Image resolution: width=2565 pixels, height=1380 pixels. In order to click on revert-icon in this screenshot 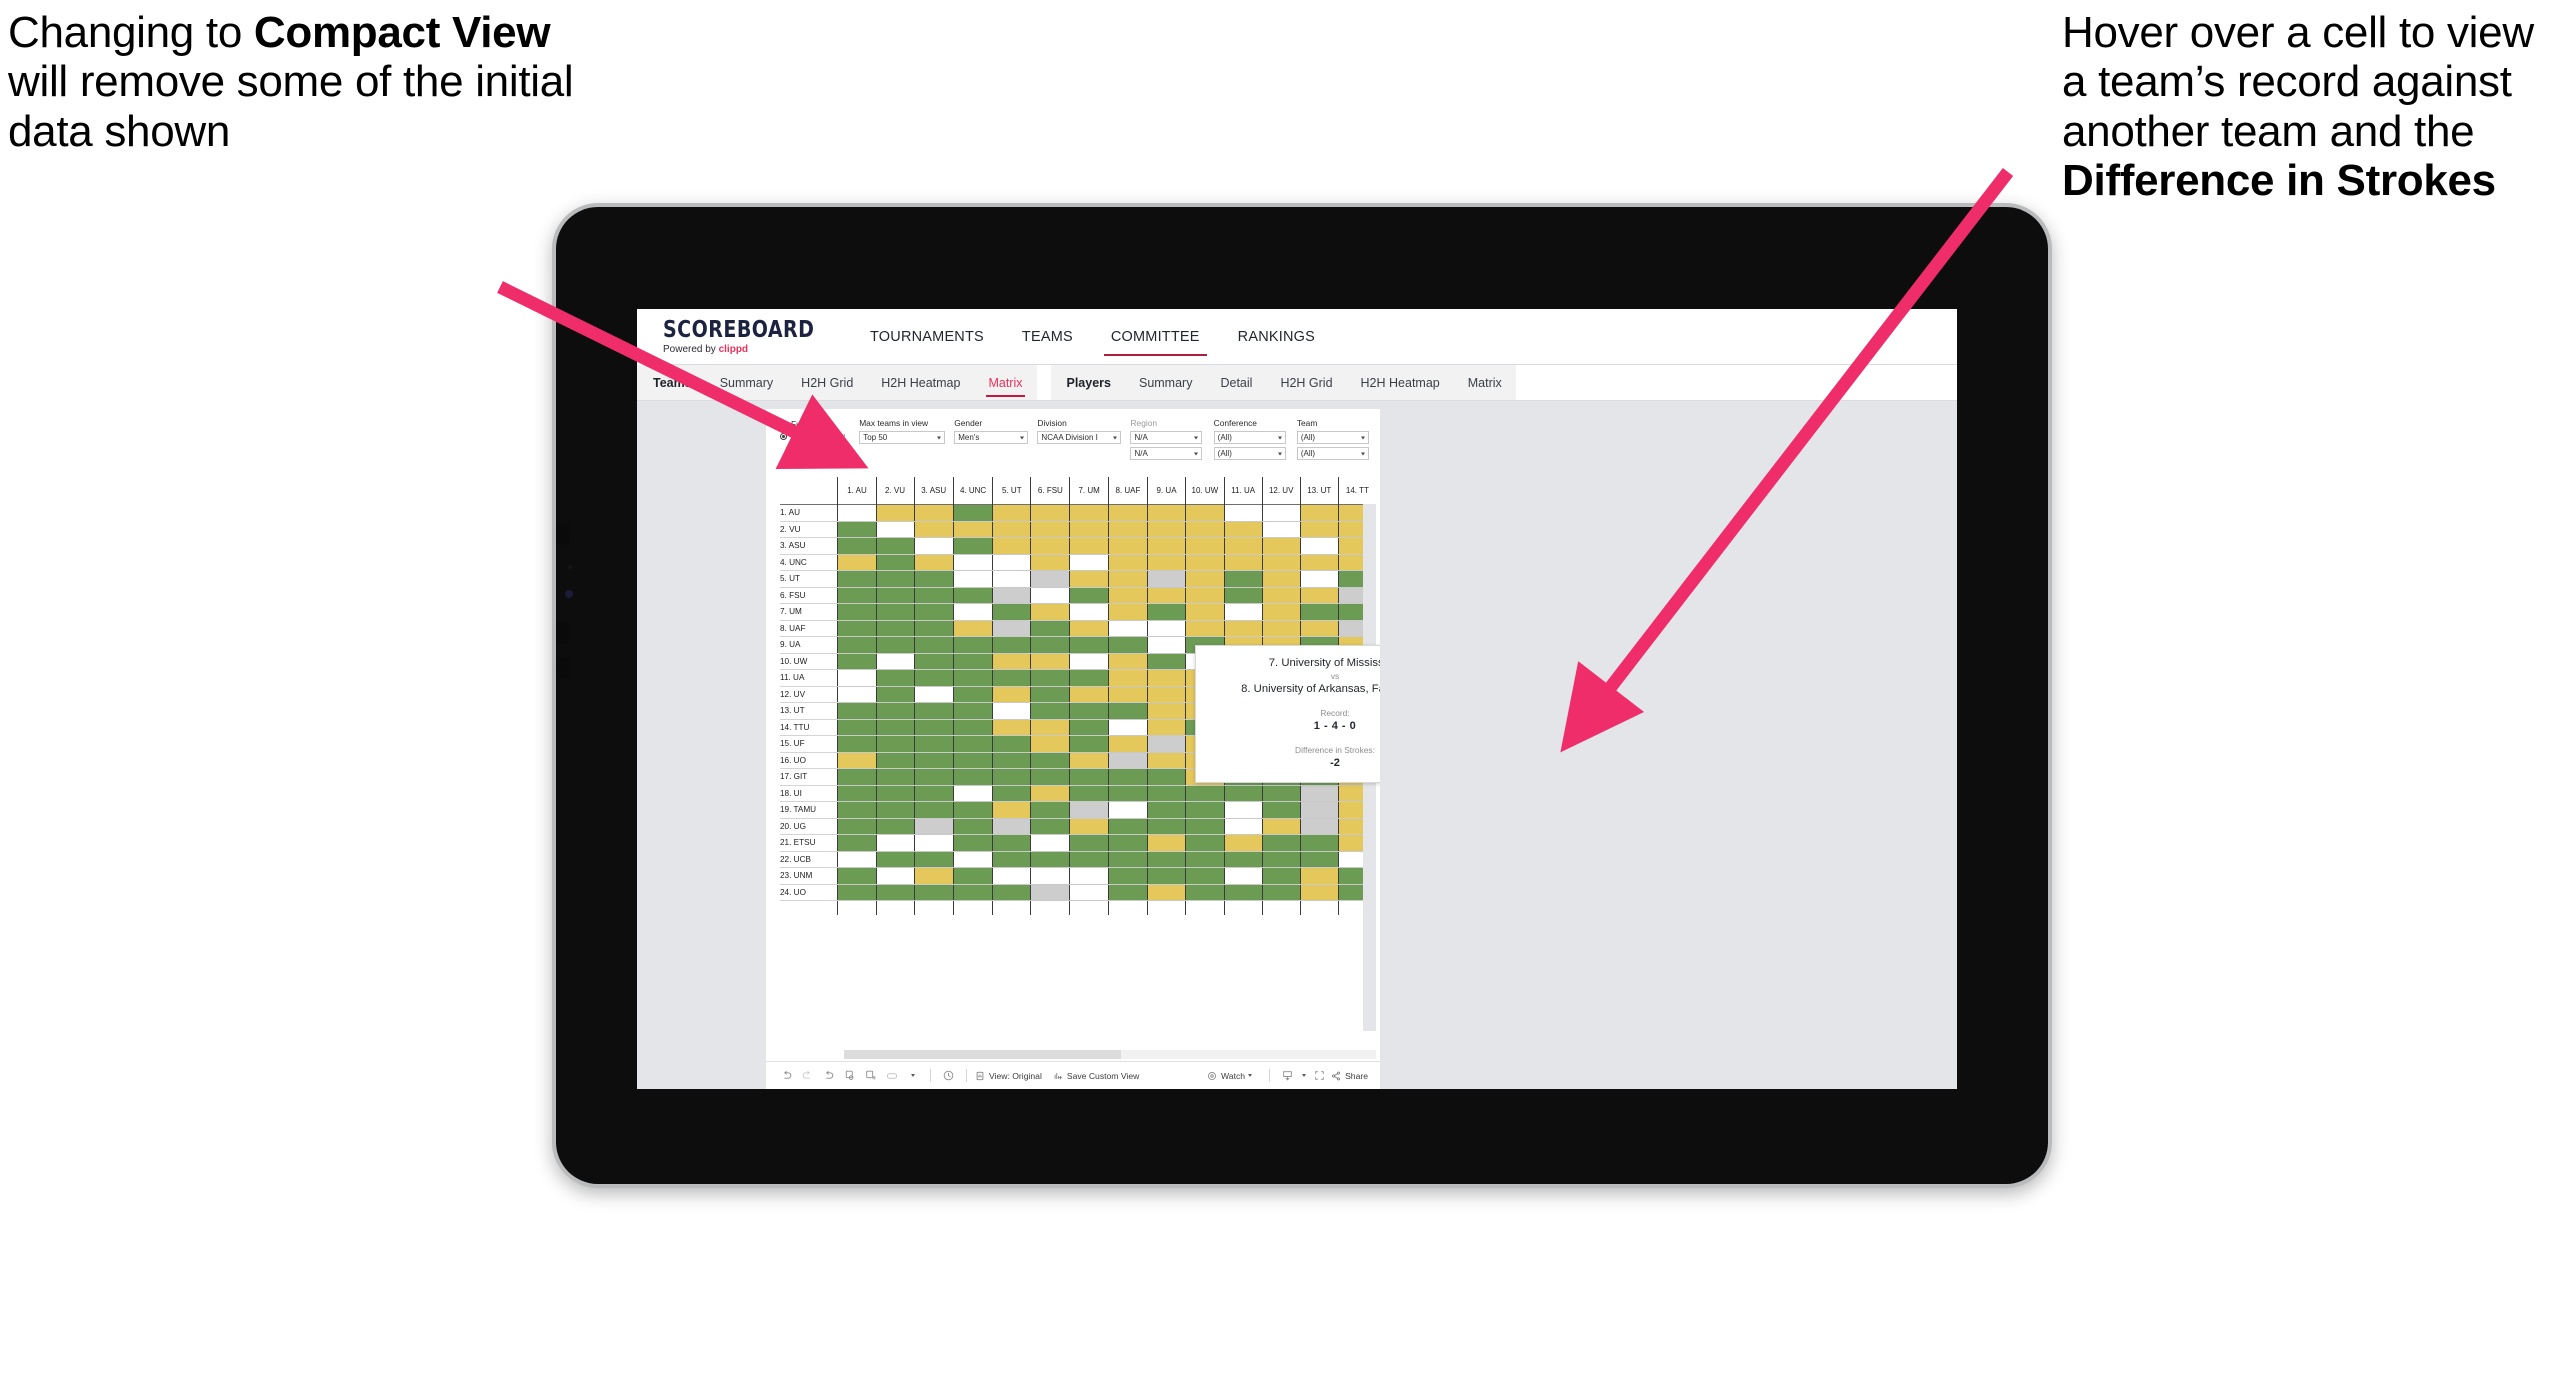, I will do `click(828, 1075)`.